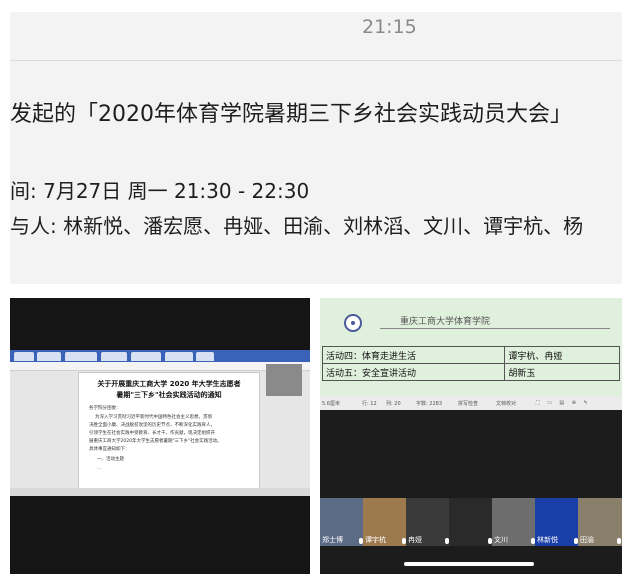  Describe the element at coordinates (153, 417) in the screenshot. I see `doc-paragraph-line: 为深入学习贯彻习近平新时代中国特色社会主义思想，贯彻` at that location.